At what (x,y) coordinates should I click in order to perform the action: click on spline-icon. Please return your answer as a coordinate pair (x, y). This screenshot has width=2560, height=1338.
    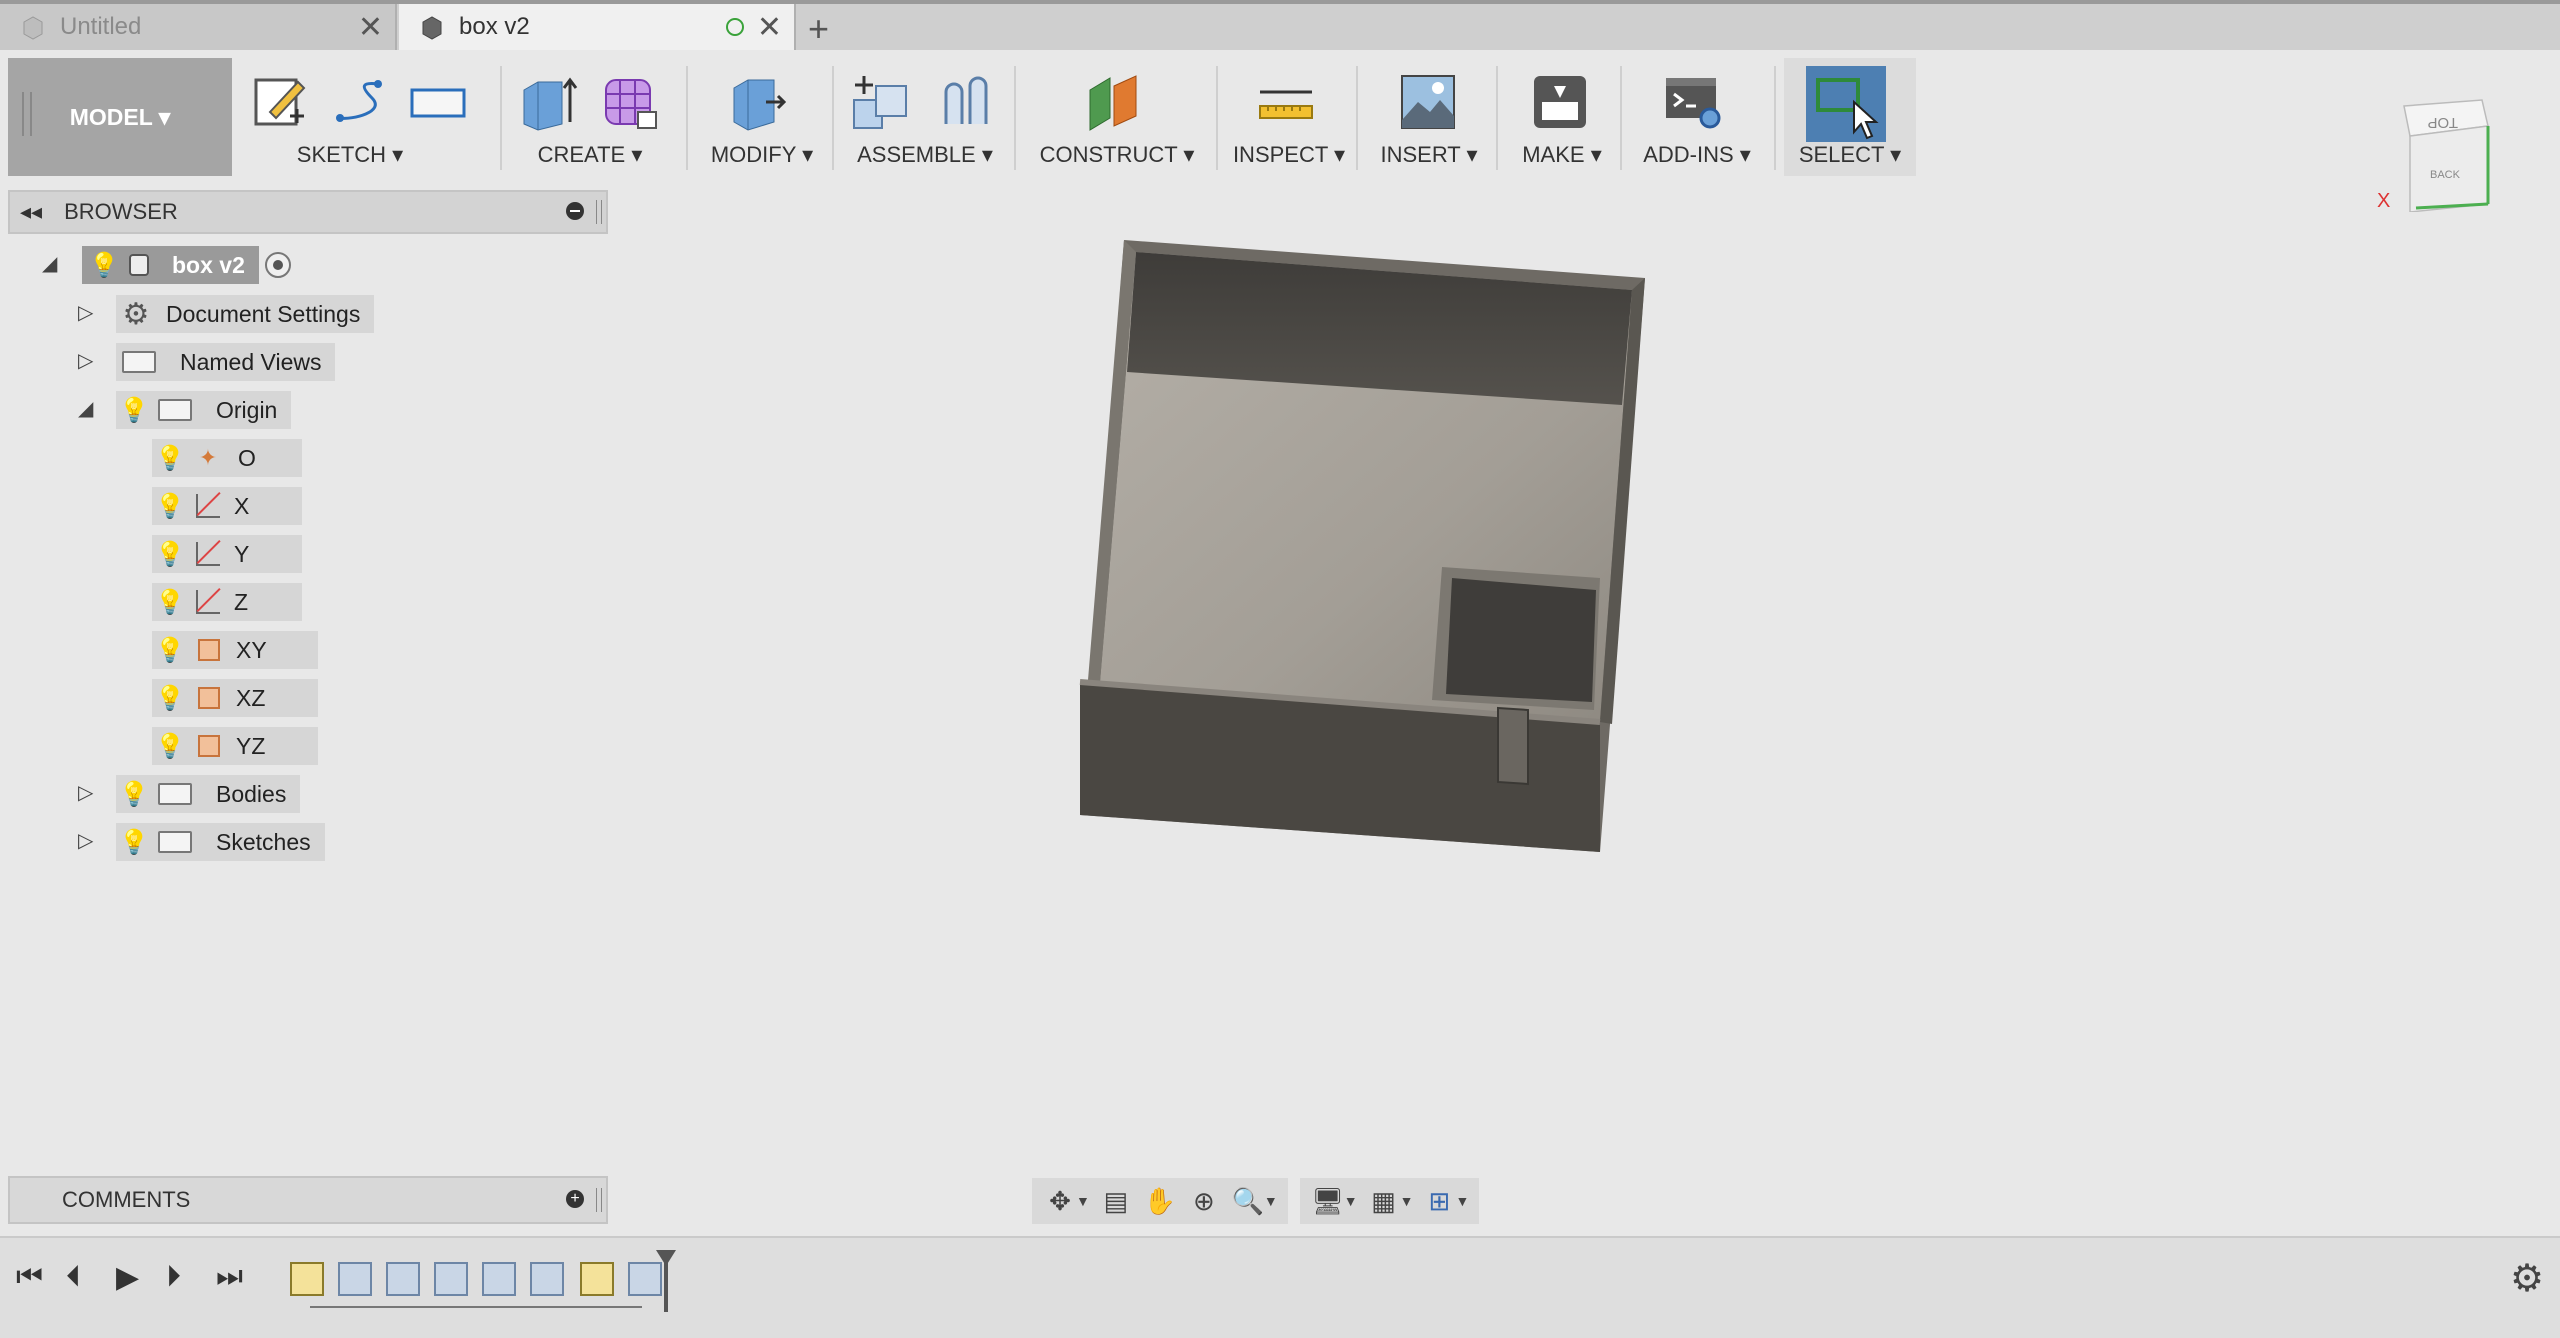
    Looking at the image, I should click on (362, 102).